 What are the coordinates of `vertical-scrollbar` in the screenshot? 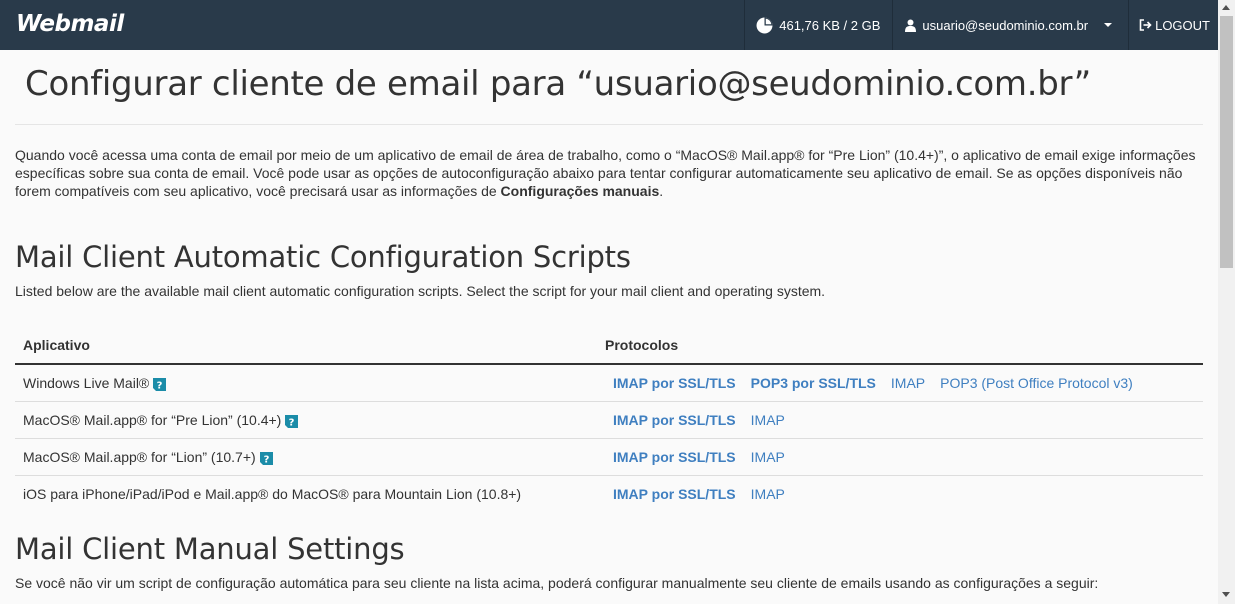 It's located at (1226, 302).